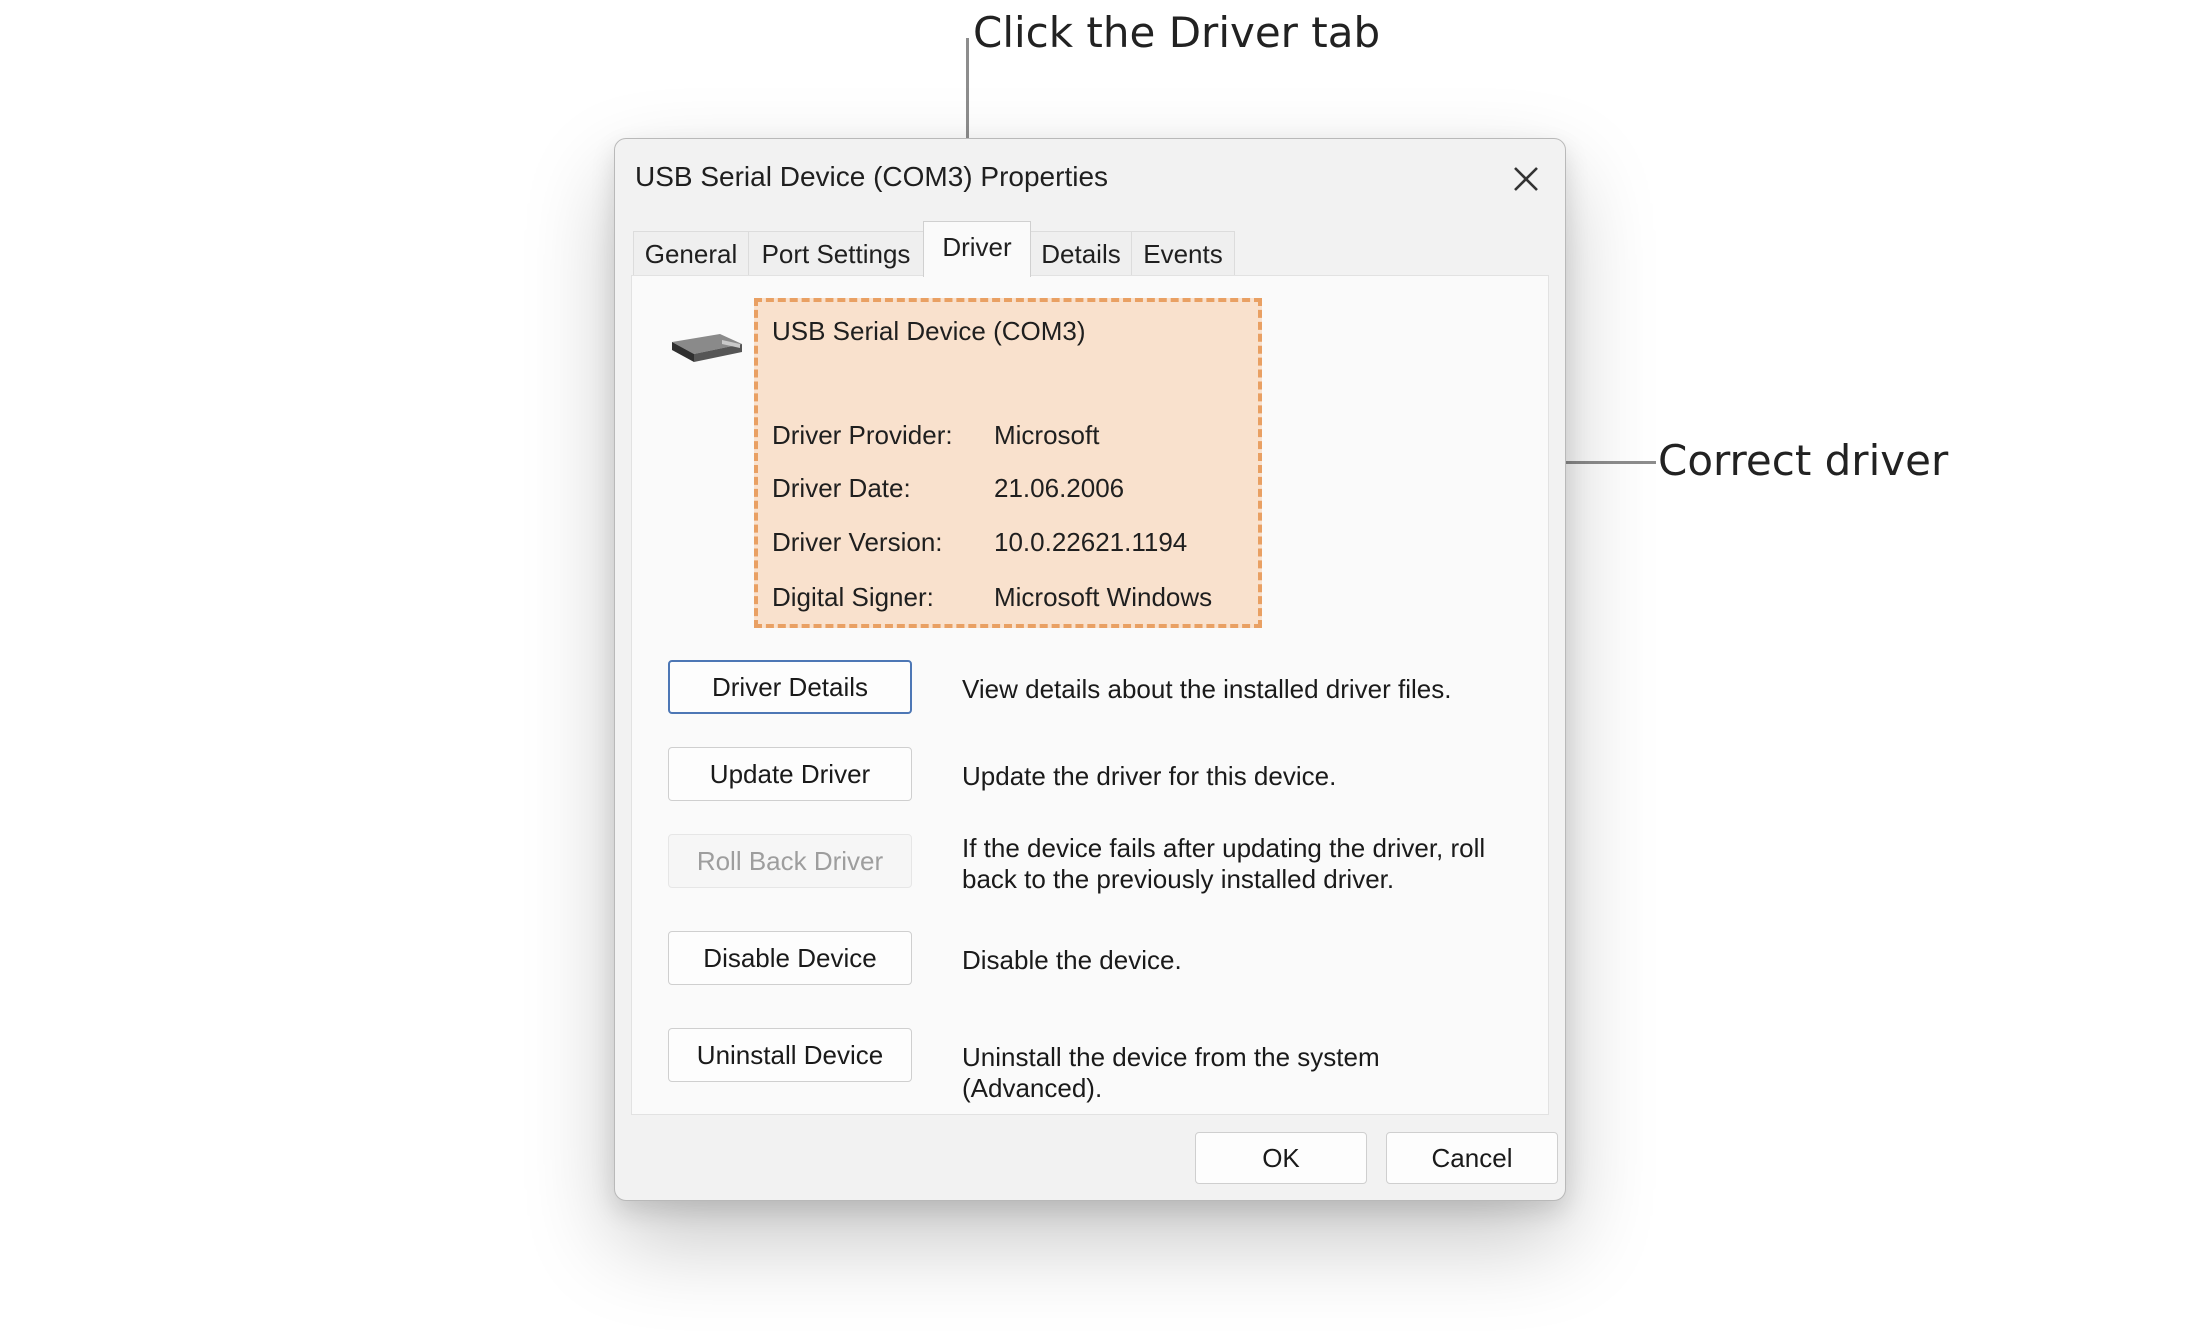  What do you see at coordinates (1472, 1158) in the screenshot?
I see `cancel-button: Cancel` at bounding box center [1472, 1158].